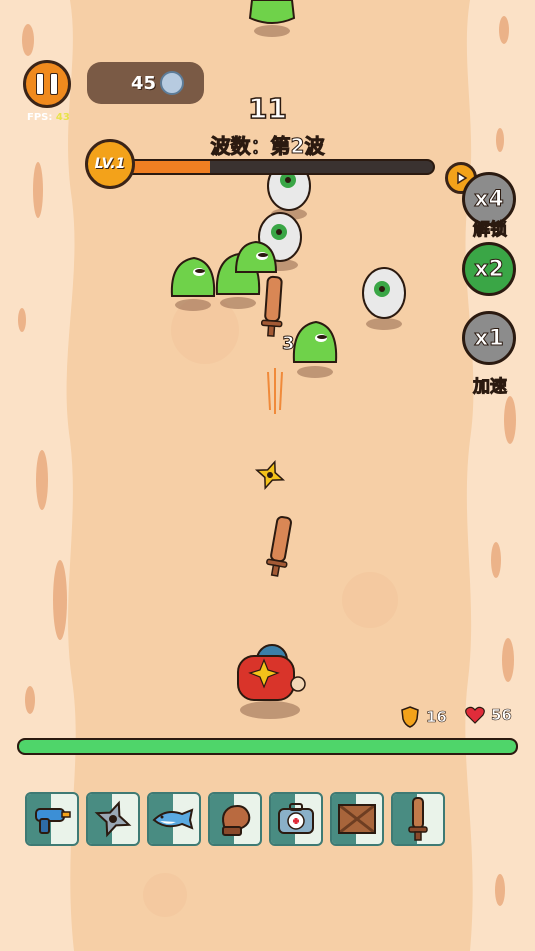 This screenshot has width=535, height=951. Describe the element at coordinates (288, 344) in the screenshot. I see `damage-number: 3` at that location.